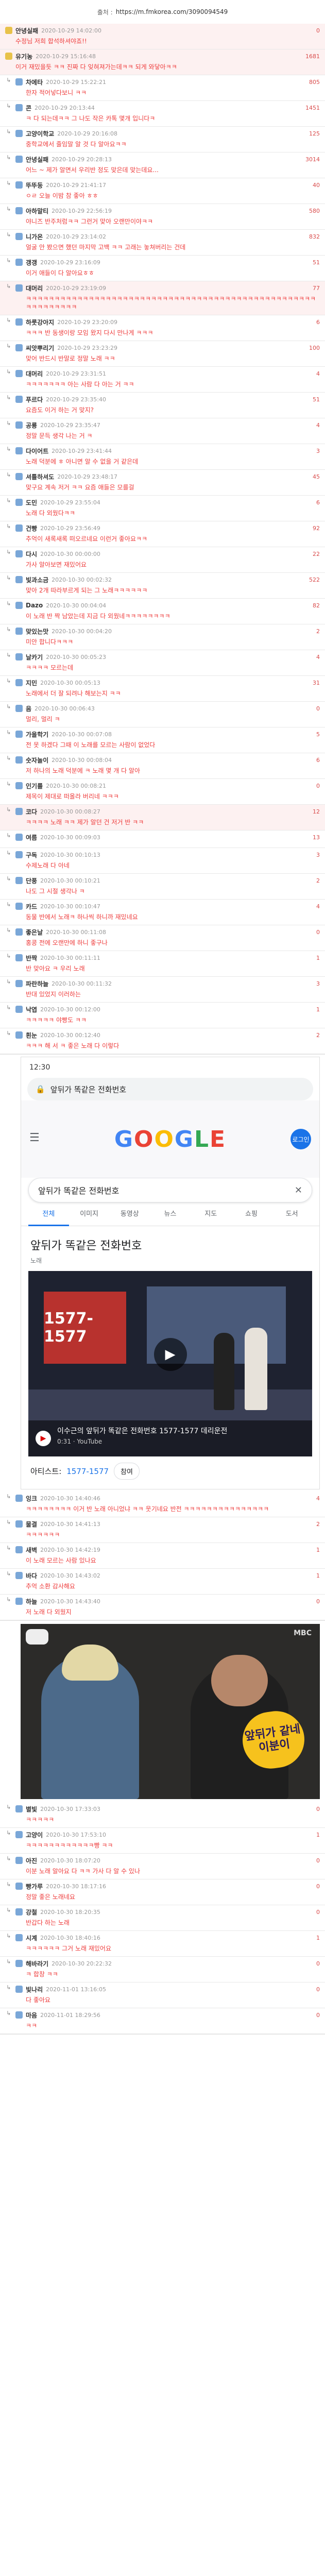  What do you see at coordinates (70, 1009) in the screenshot?
I see `comment-date: 2020-10-30 00:12:00` at bounding box center [70, 1009].